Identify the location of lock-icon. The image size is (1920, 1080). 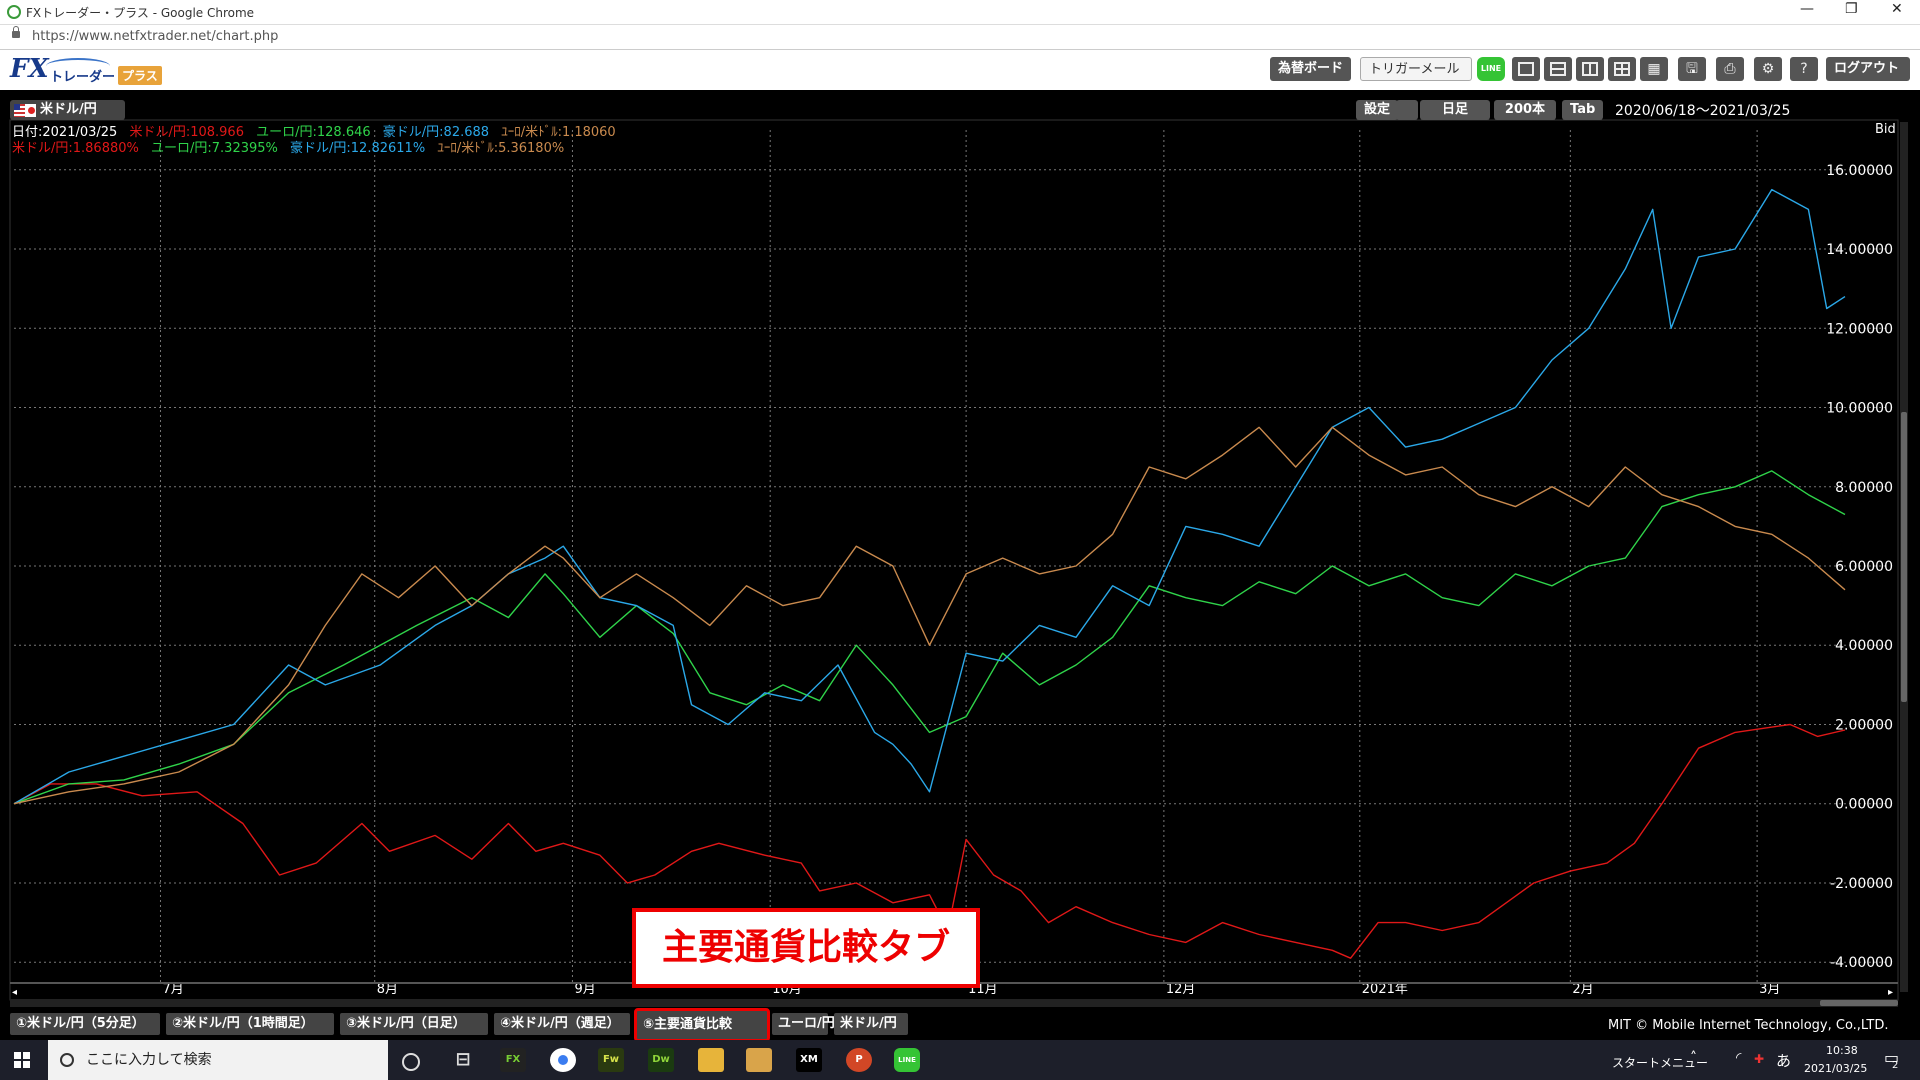
(16, 32).